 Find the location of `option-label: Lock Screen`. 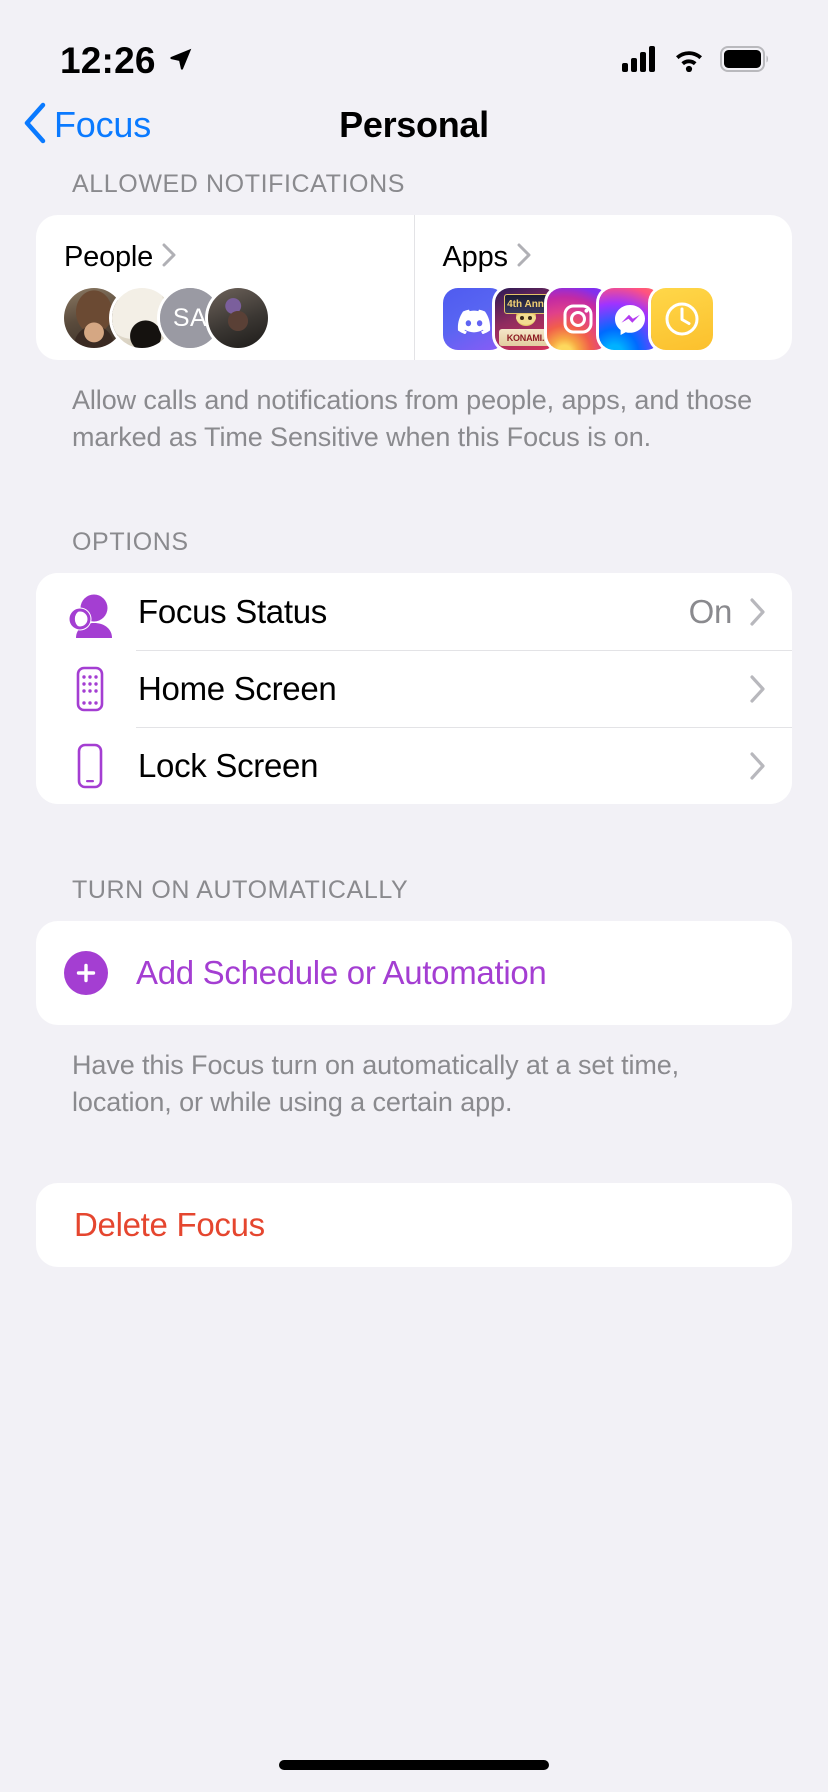

option-label: Lock Screen is located at coordinates (228, 765).